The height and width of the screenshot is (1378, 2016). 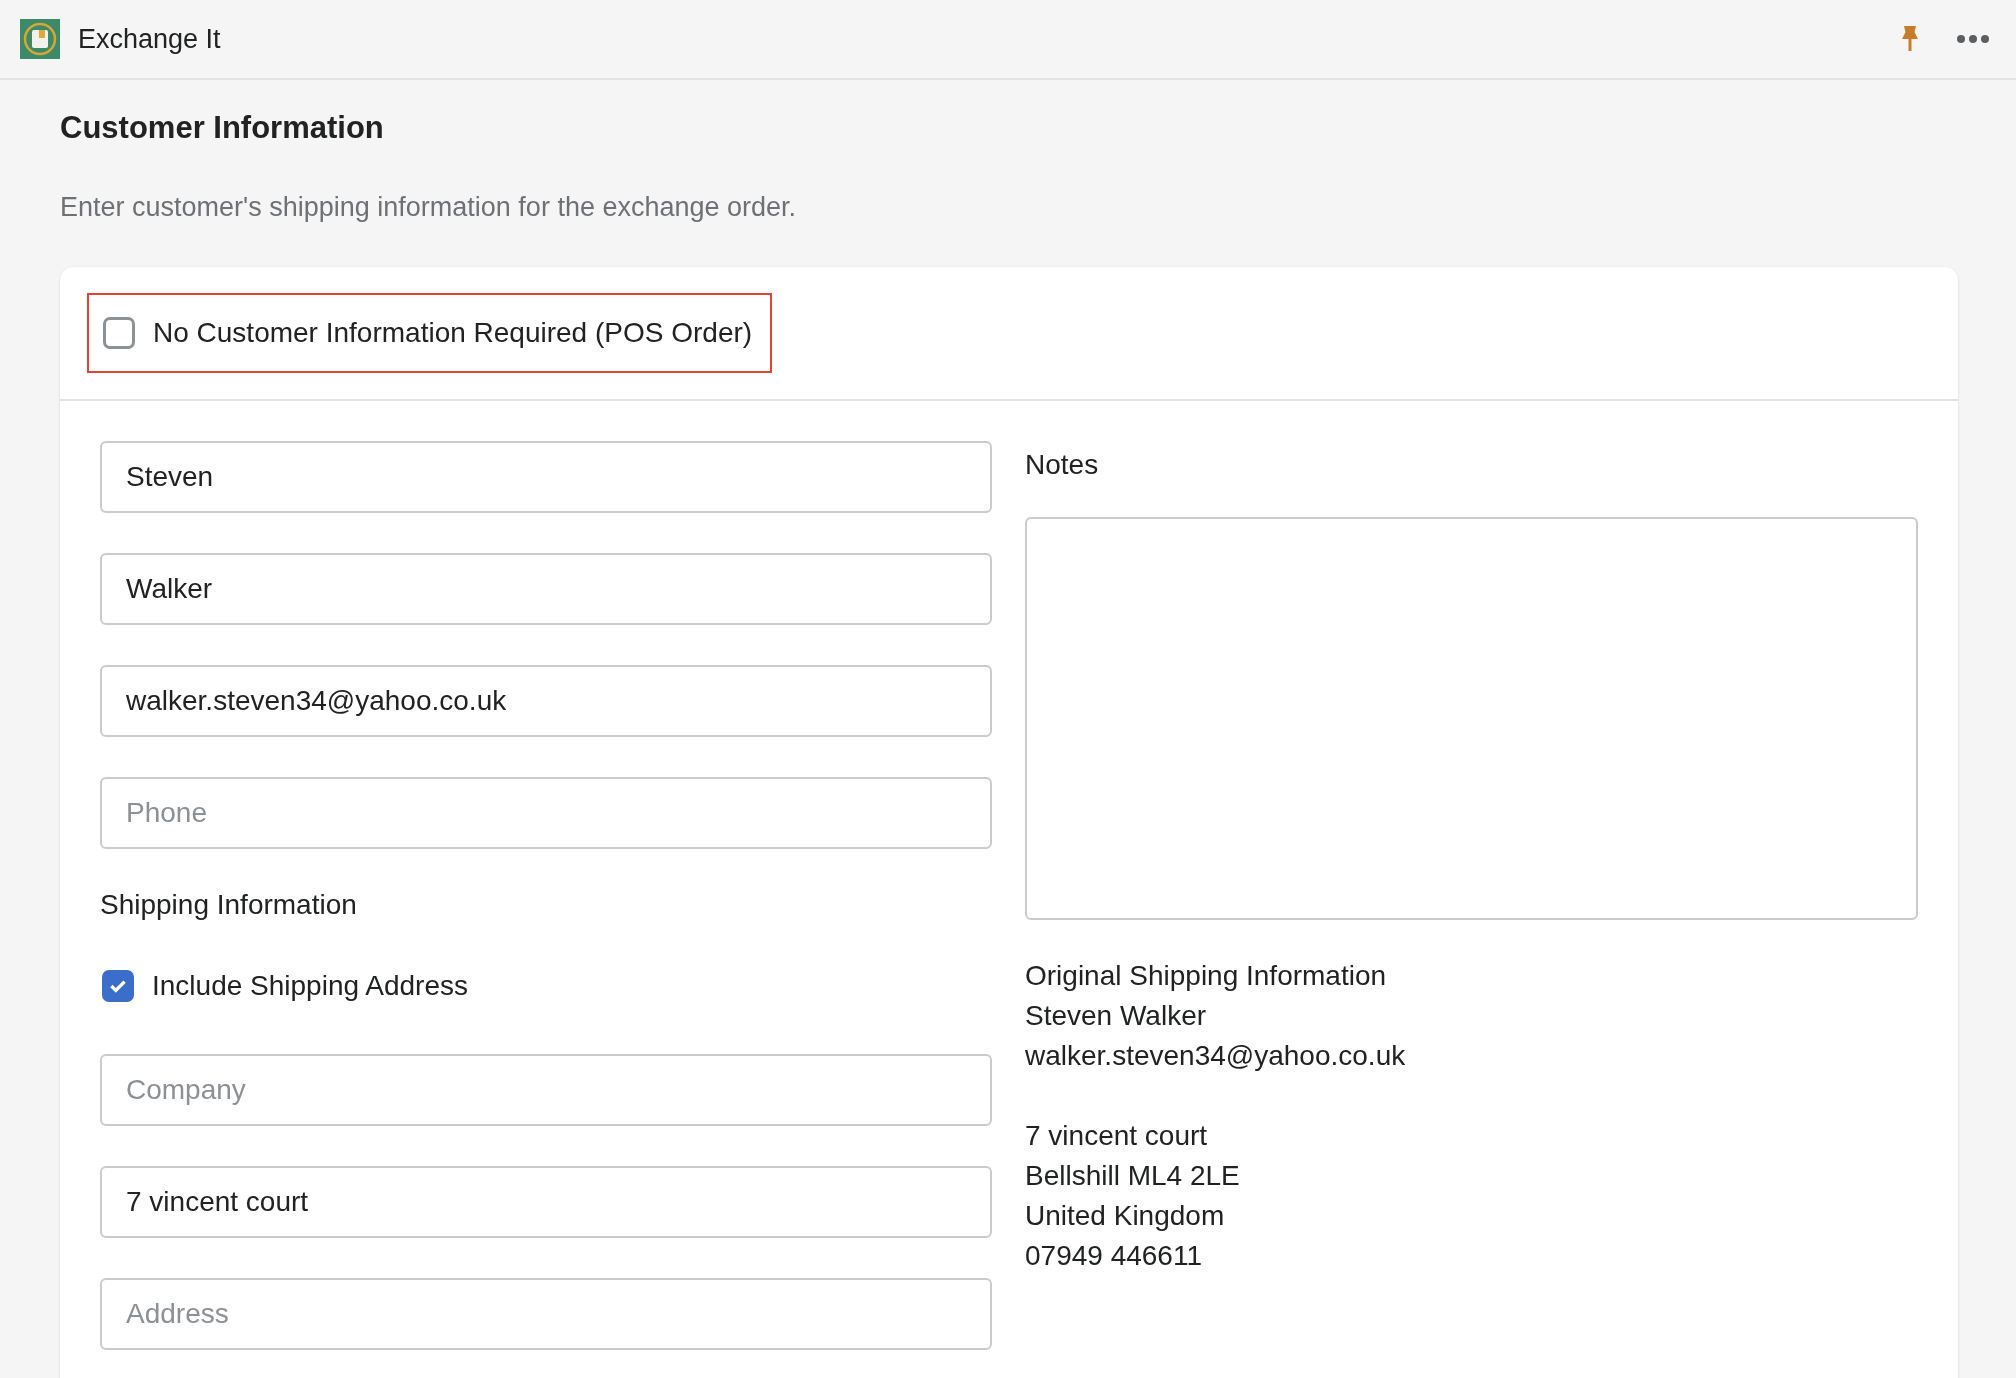 What do you see at coordinates (229, 905) in the screenshot?
I see `section-title: Shipping Information` at bounding box center [229, 905].